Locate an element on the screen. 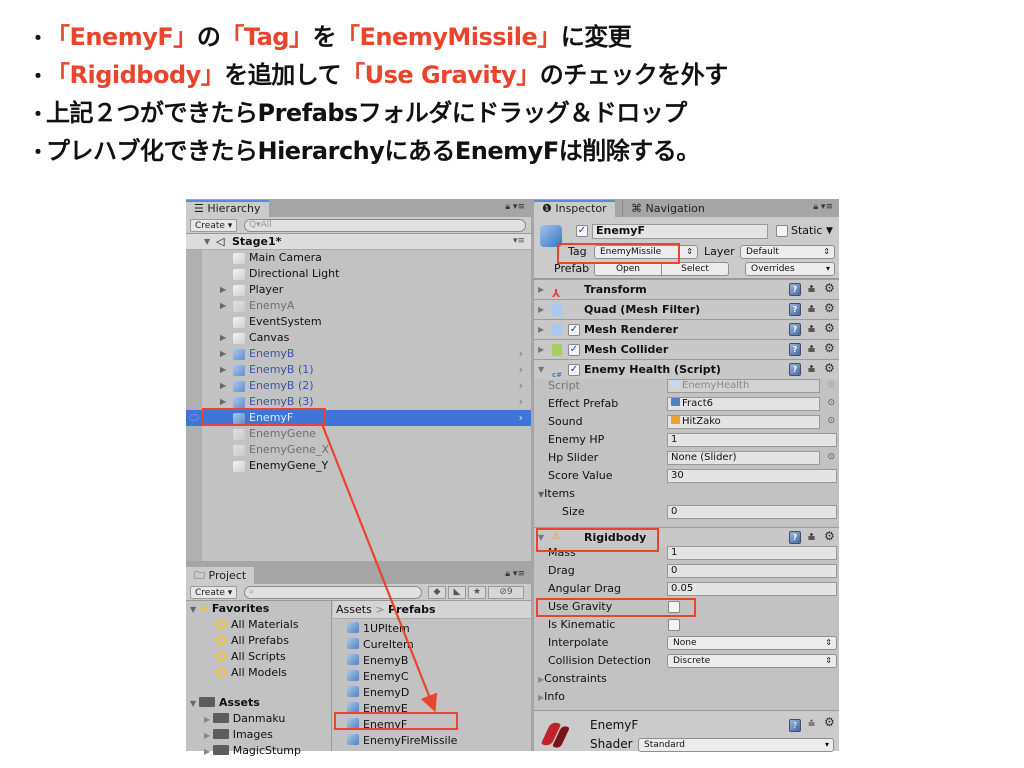  hidden-packages-button: ⊘9 is located at coordinates (506, 592).